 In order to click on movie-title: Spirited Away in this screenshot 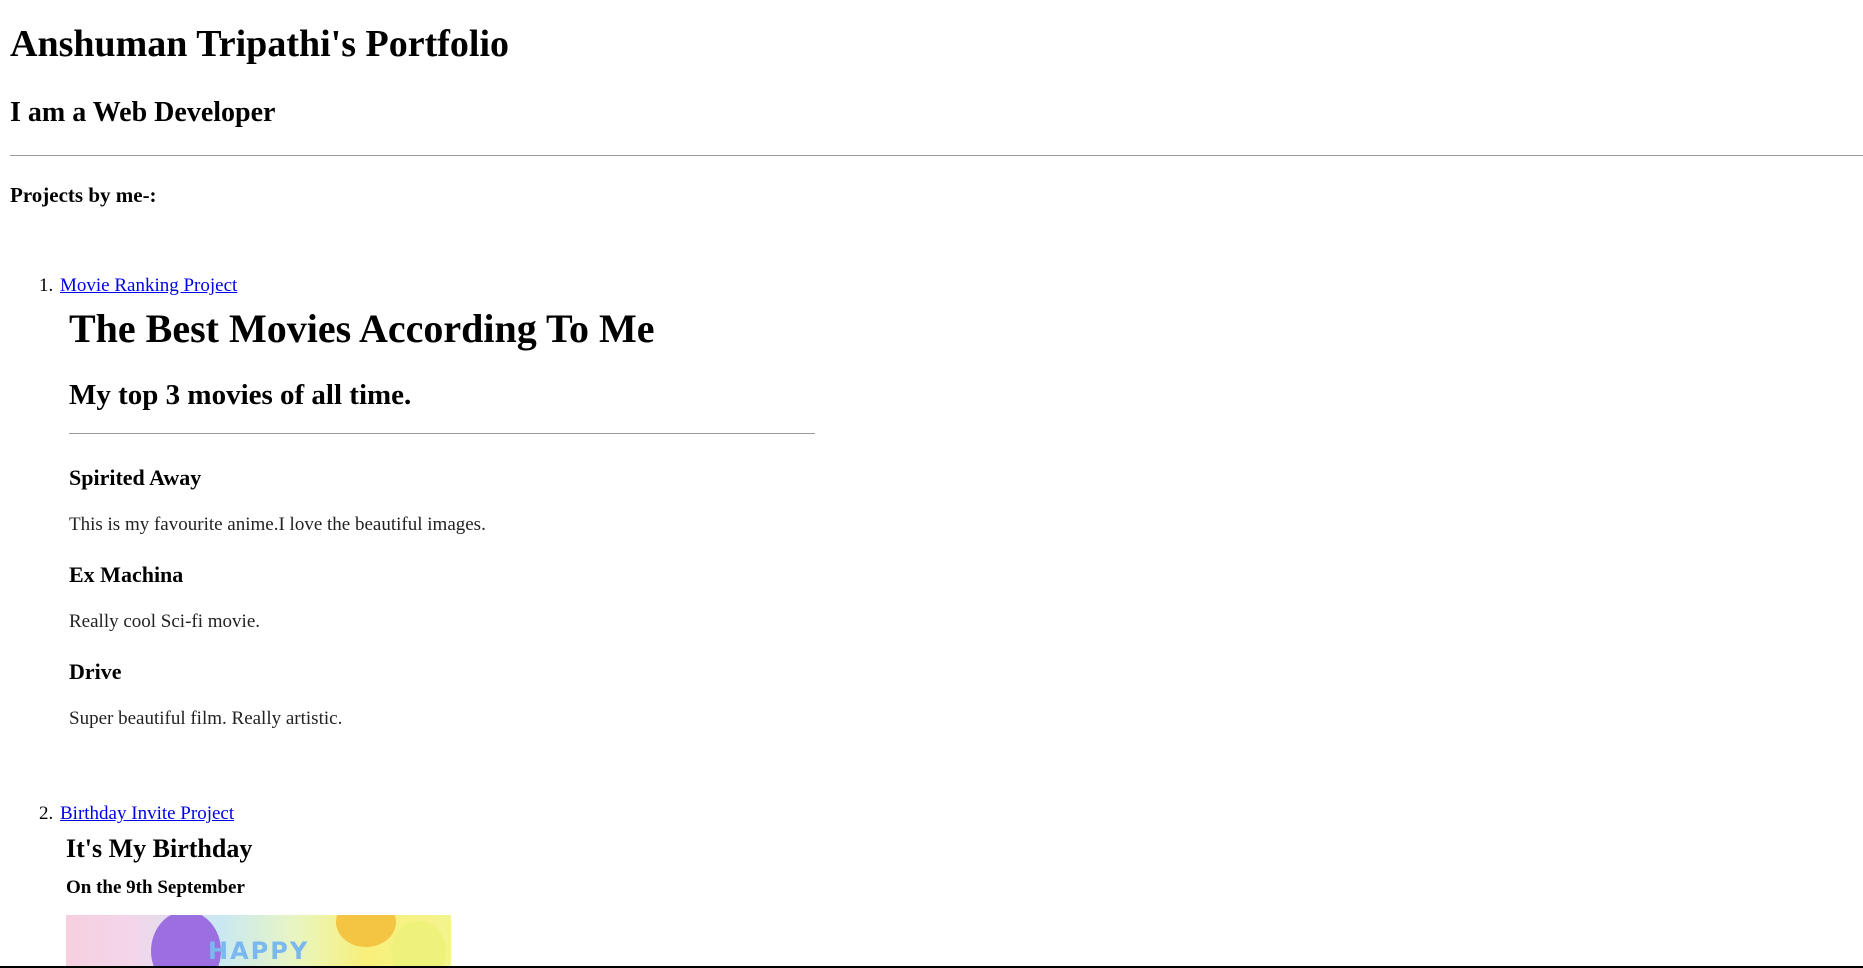, I will do `click(135, 477)`.